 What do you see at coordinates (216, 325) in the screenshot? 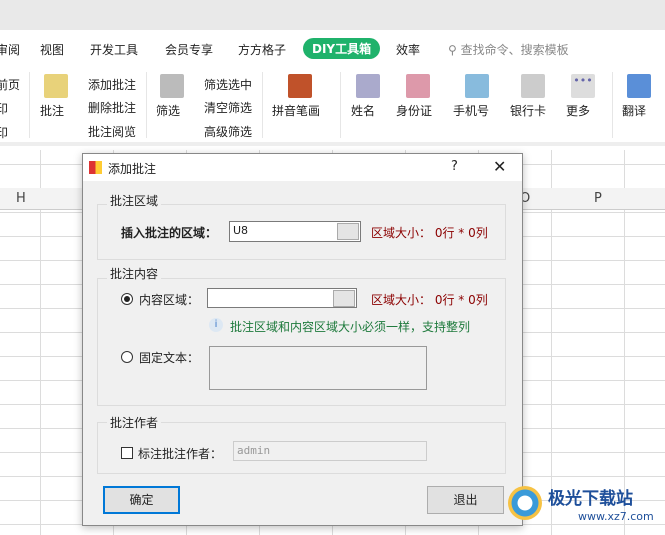
I see `info-icon: i` at bounding box center [216, 325].